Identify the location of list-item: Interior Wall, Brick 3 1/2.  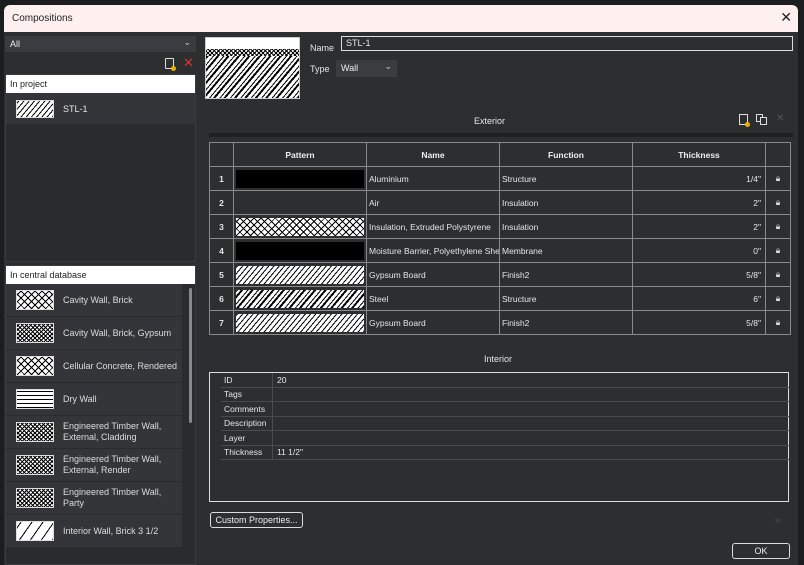
(94, 531).